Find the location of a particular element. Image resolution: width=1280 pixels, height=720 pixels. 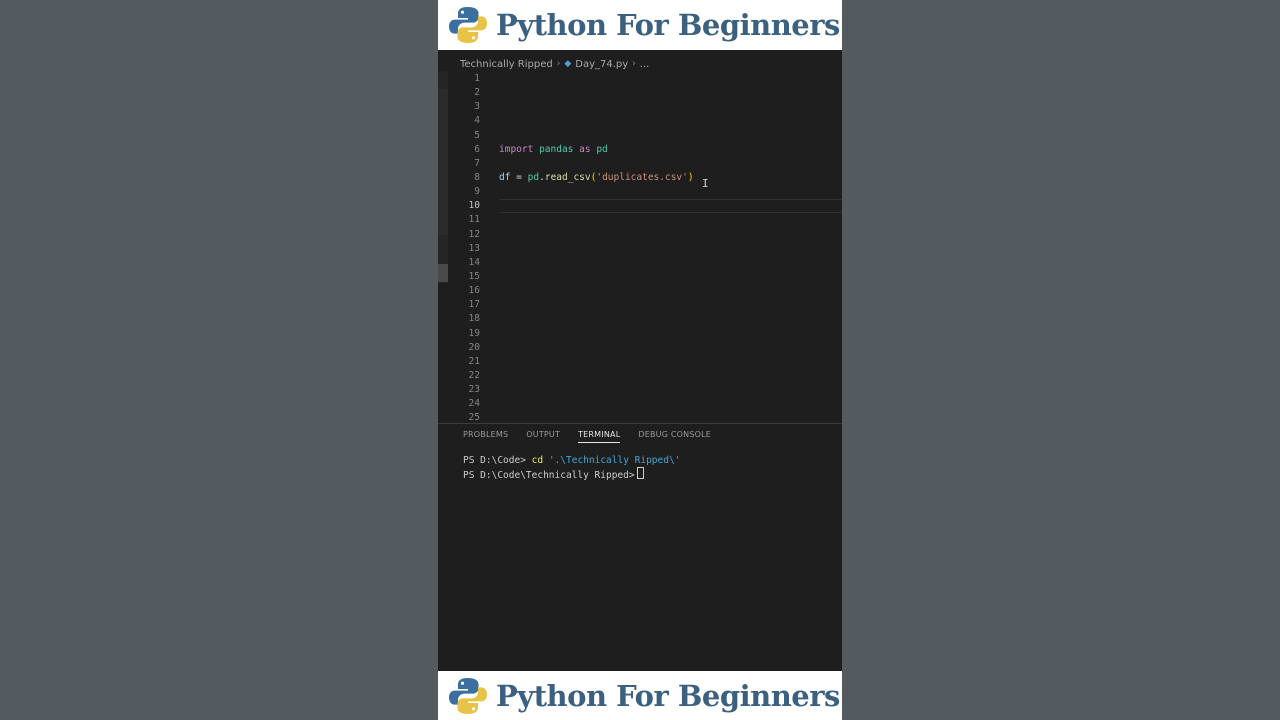

line-number: 8 is located at coordinates (477, 177).